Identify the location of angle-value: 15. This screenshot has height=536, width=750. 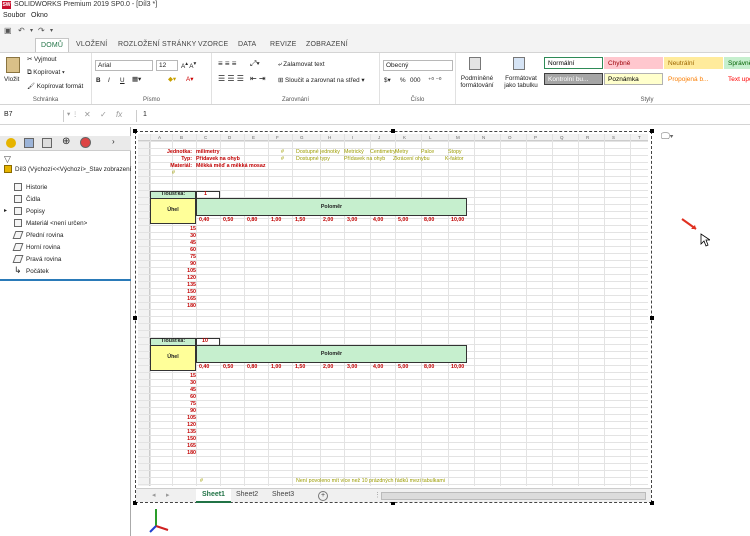
(187, 229).